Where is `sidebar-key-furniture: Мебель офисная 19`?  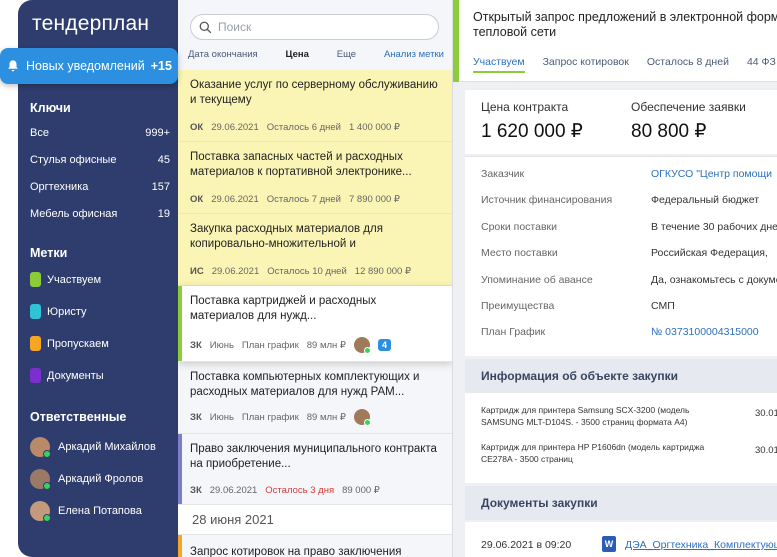
sidebar-key-furniture: Мебель офисная 19 is located at coordinates (100, 214).